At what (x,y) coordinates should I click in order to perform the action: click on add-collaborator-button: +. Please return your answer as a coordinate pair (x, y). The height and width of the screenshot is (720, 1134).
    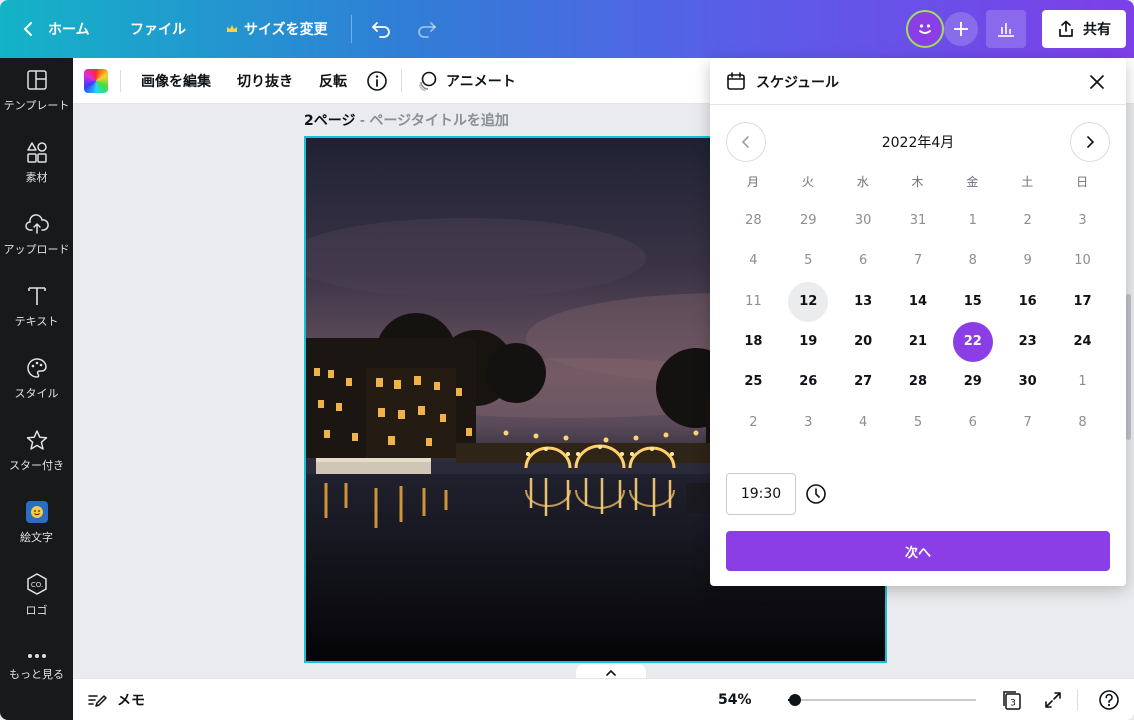
    Looking at the image, I should click on (961, 29).